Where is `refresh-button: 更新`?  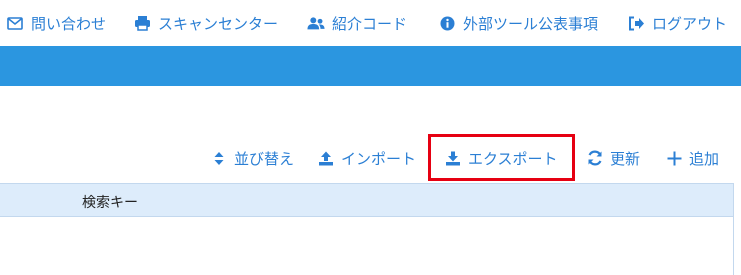
refresh-button: 更新 is located at coordinates (613, 158).